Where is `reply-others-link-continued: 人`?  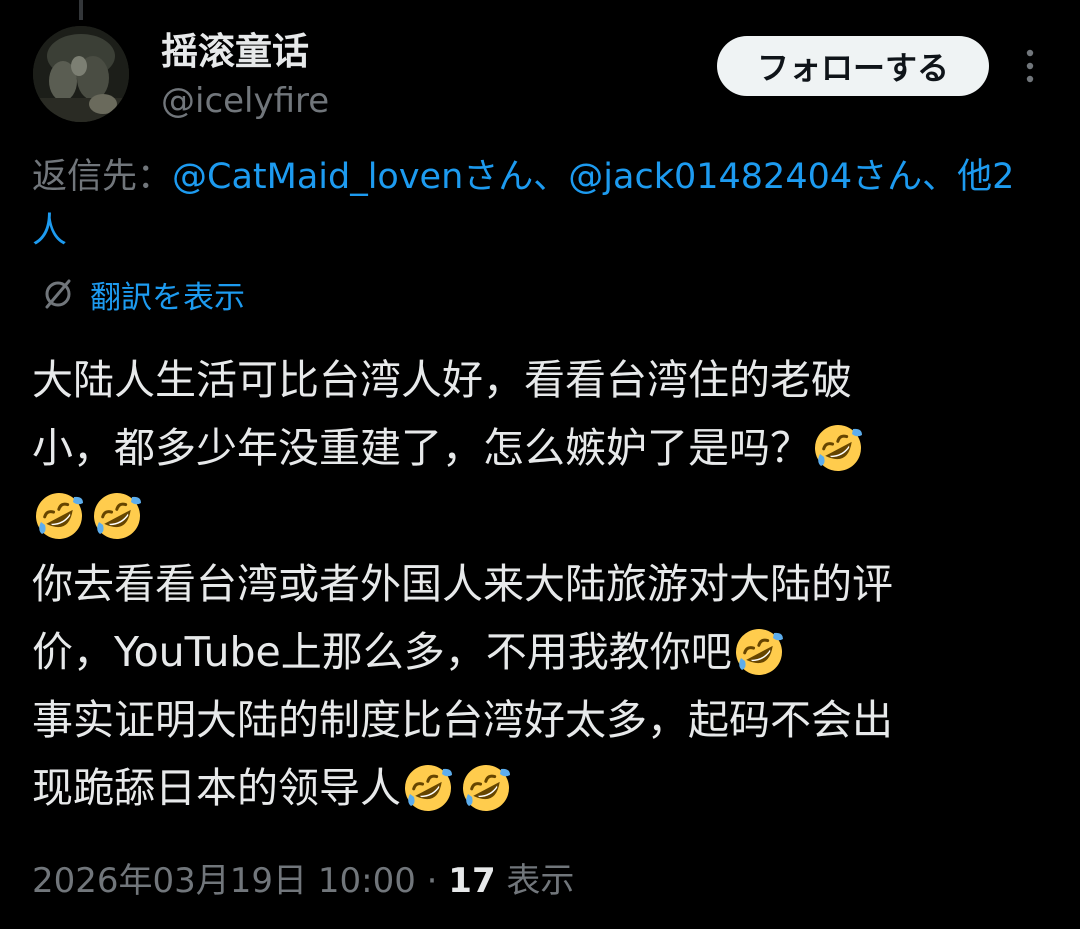 reply-others-link-continued: 人 is located at coordinates (49, 231).